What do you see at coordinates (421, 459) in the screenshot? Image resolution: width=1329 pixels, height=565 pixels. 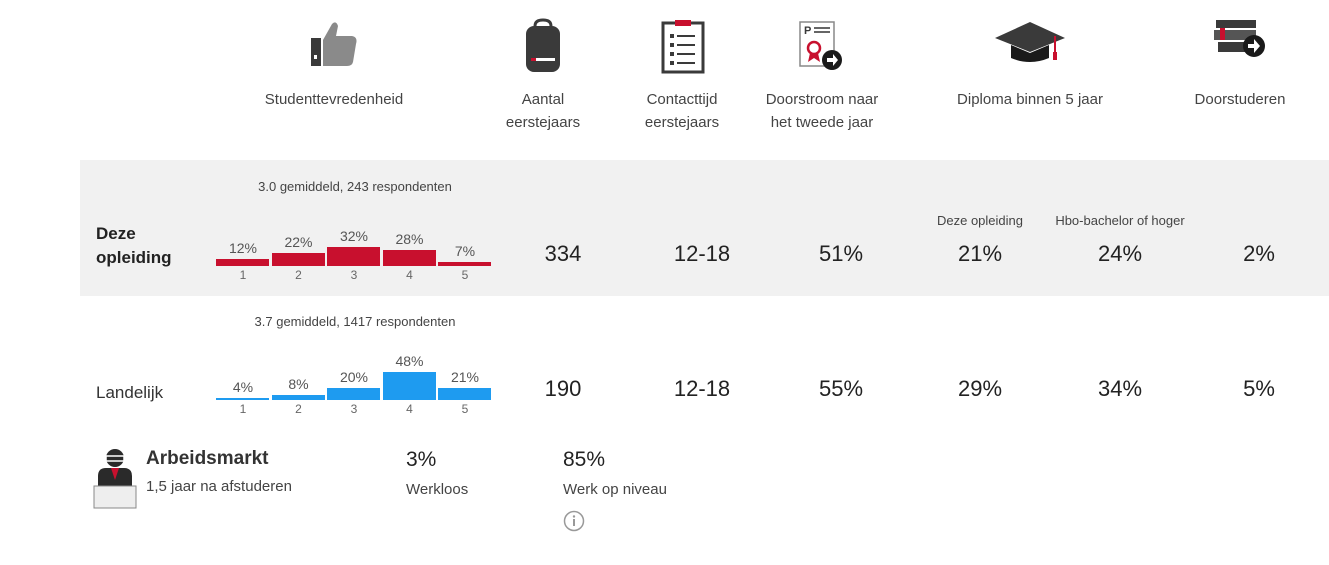 I see `werkloos-value: 3%` at bounding box center [421, 459].